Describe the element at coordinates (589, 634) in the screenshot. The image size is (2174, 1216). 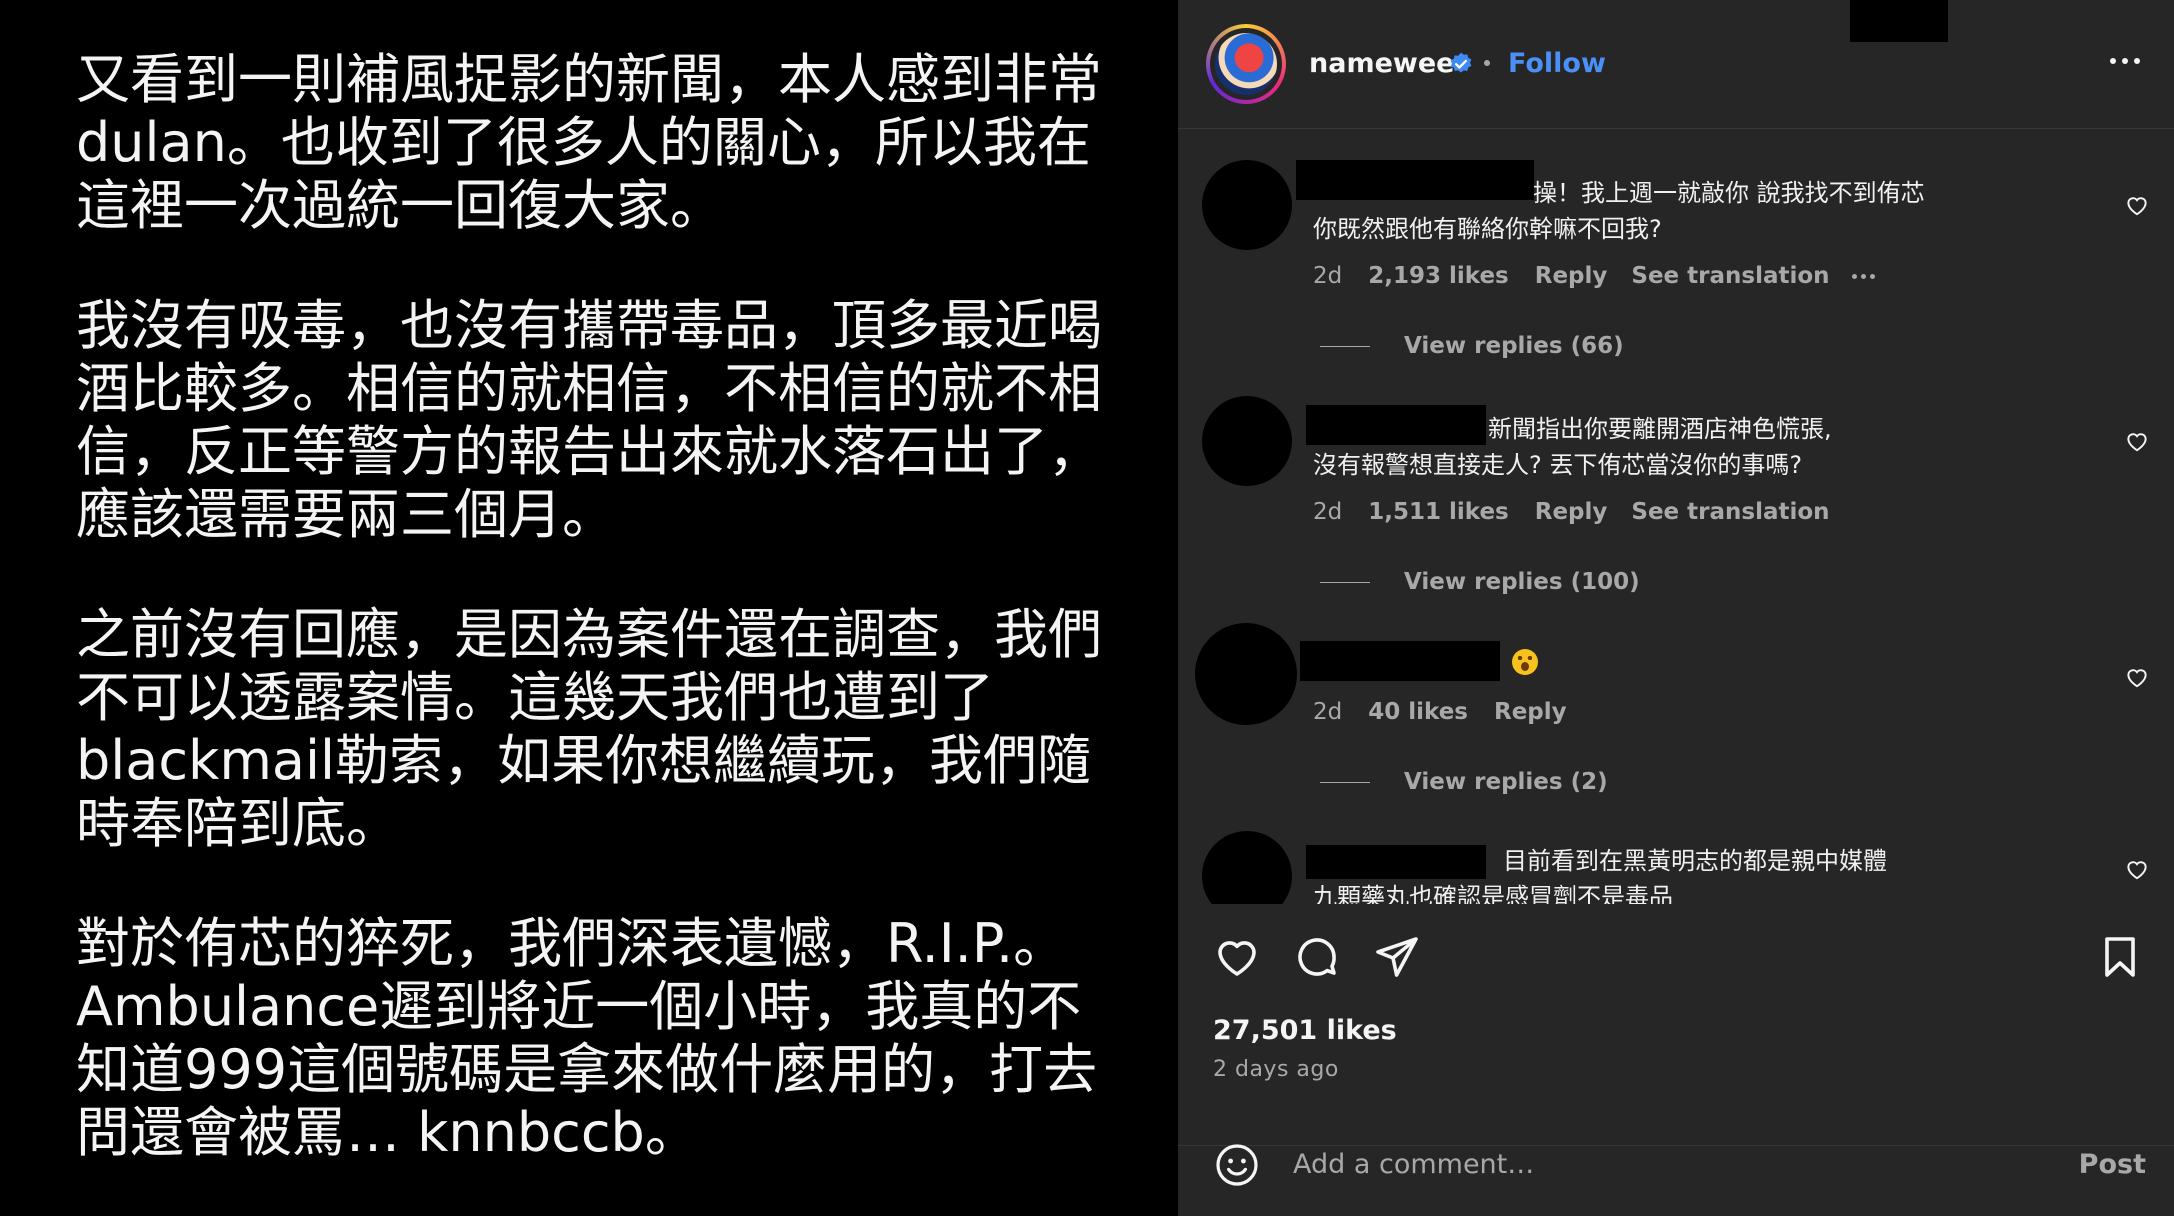
I see `post-text-line: 之前沒有回應，是因為案件還在調查，我們` at that location.